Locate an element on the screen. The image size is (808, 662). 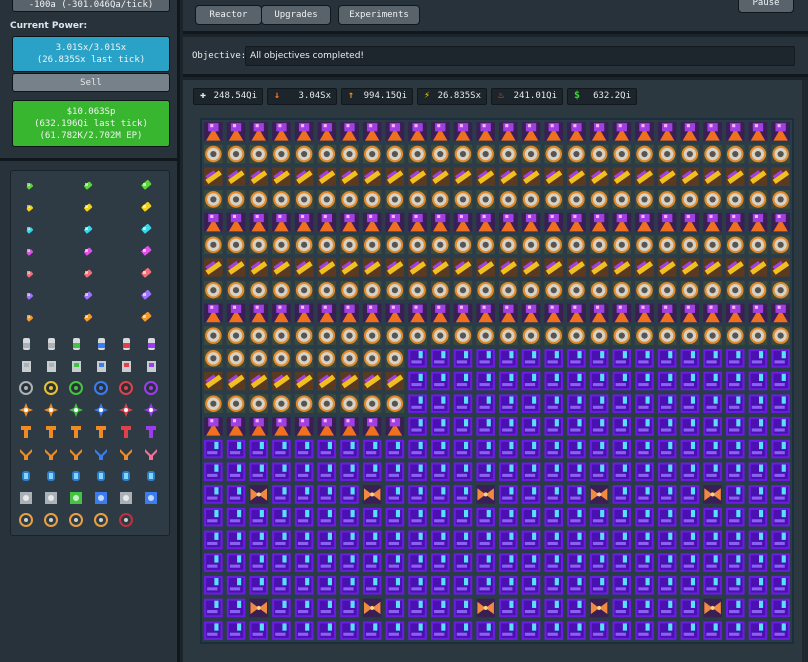
tab-experiments: Experiments is located at coordinates (379, 15).